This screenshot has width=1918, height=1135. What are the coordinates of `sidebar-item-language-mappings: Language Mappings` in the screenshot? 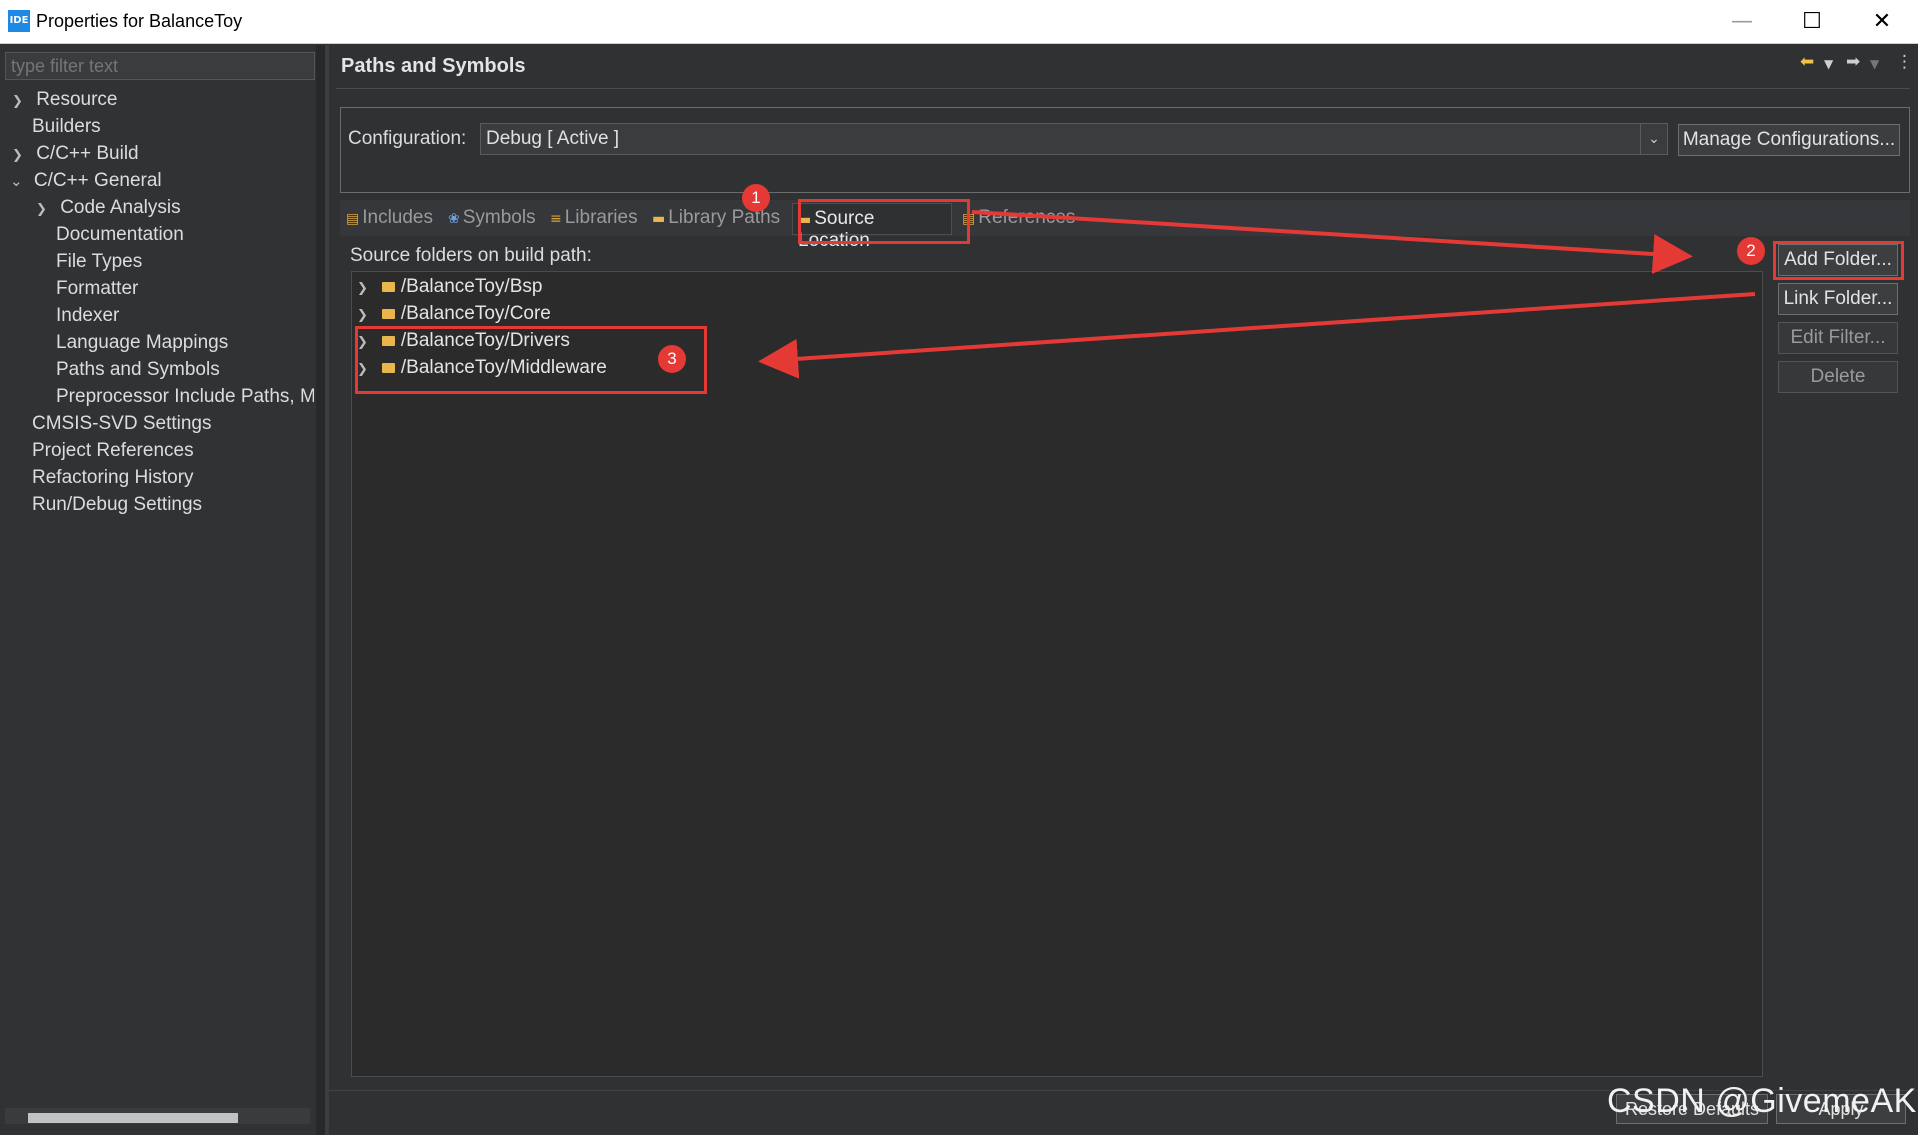 It's located at (142, 342).